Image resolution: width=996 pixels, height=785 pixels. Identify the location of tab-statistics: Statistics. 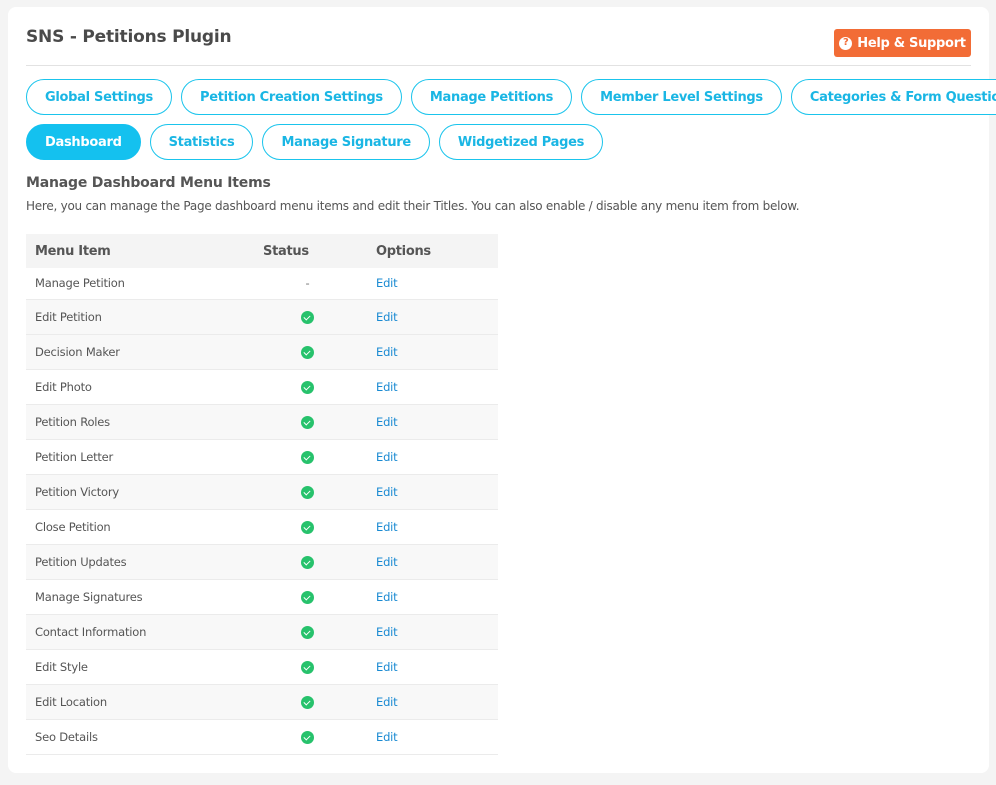
(201, 142).